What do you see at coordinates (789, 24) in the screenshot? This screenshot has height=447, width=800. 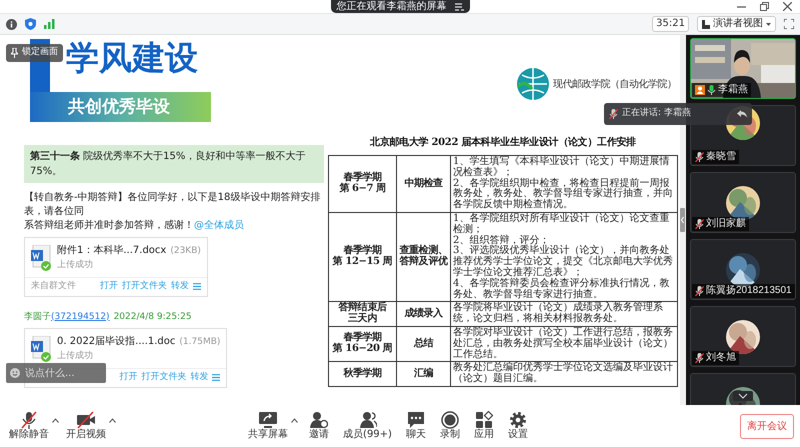 I see `fullscreen-icon` at bounding box center [789, 24].